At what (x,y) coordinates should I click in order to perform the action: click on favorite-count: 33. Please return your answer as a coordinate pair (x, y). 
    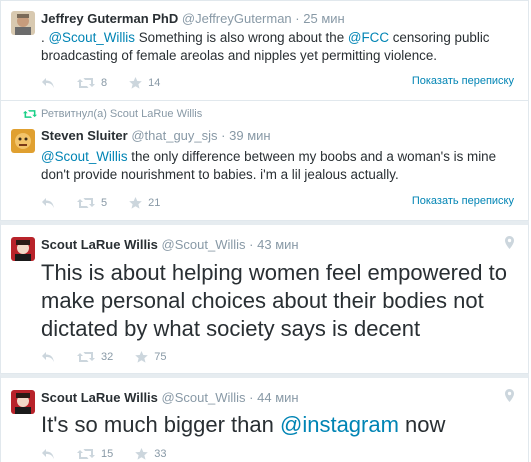
    Looking at the image, I should click on (160, 454).